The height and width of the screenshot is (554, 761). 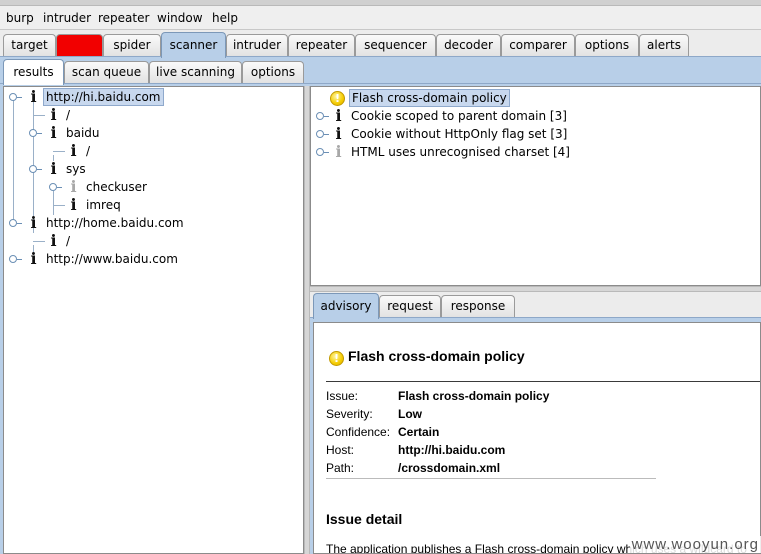 I want to click on tree-node-home-baidu: i http://home.baidu.com, so click(x=153, y=222).